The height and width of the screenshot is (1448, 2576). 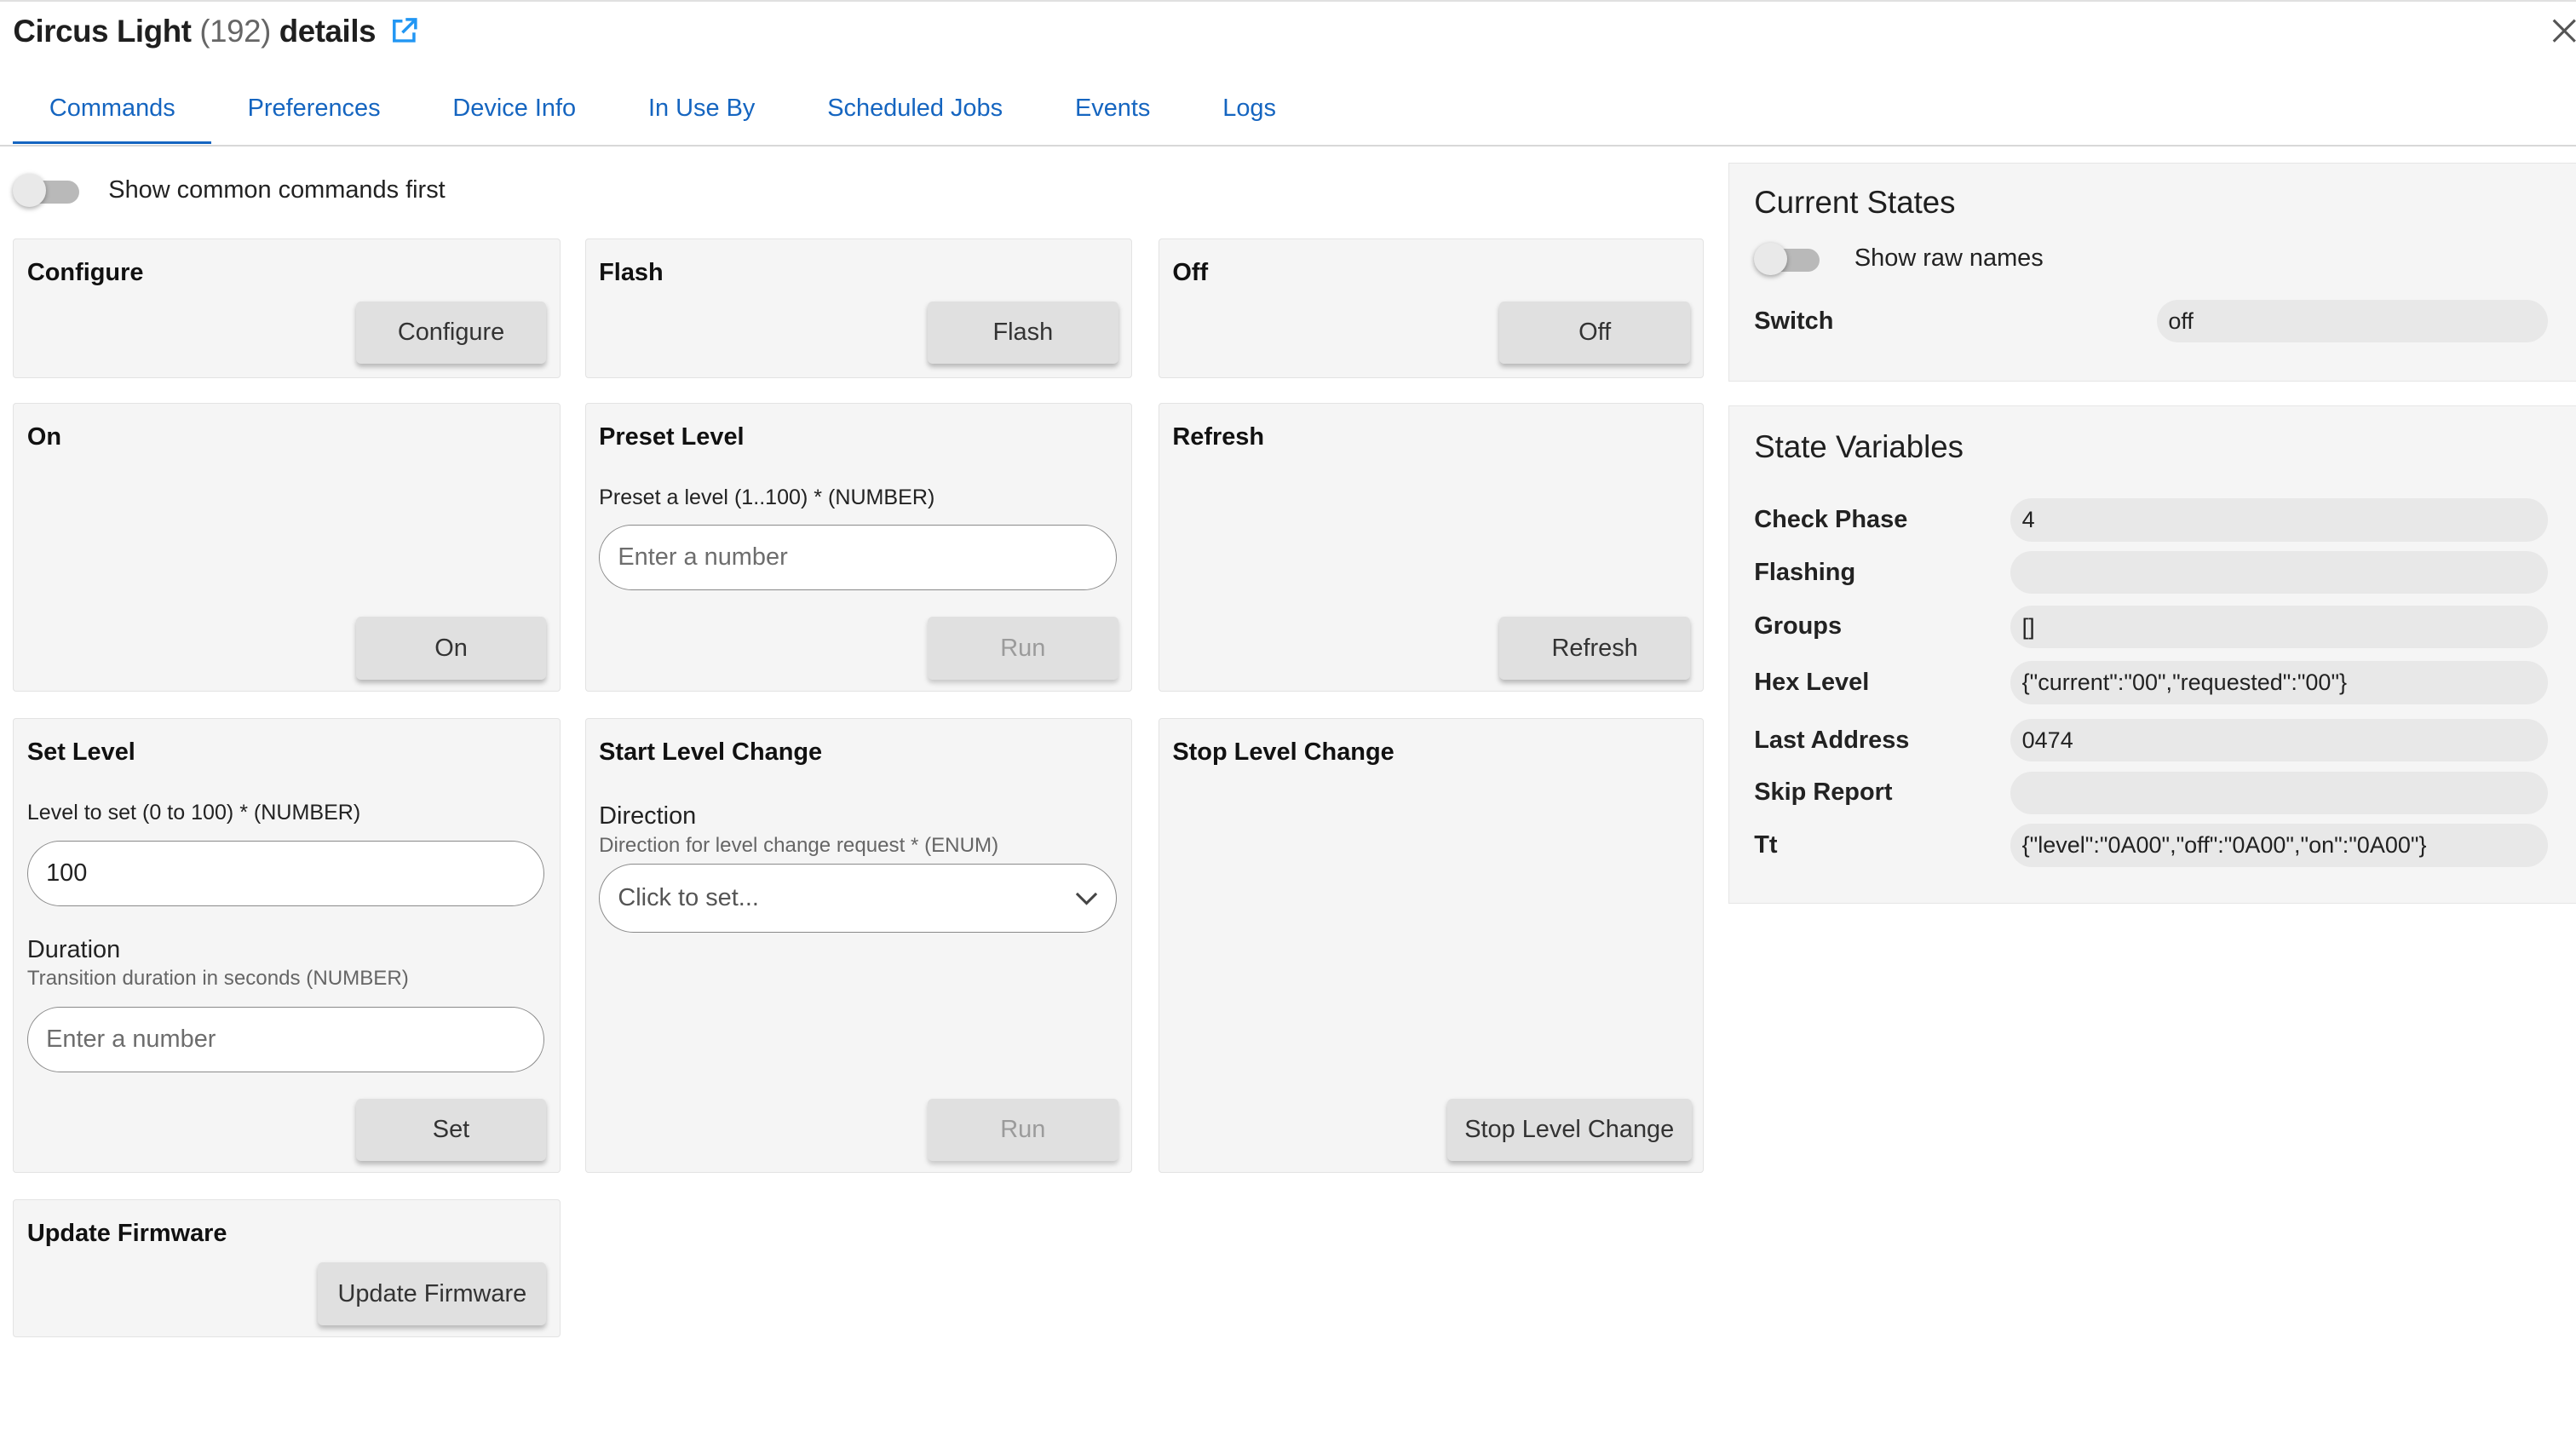 I want to click on command-title: Flash, so click(x=632, y=272).